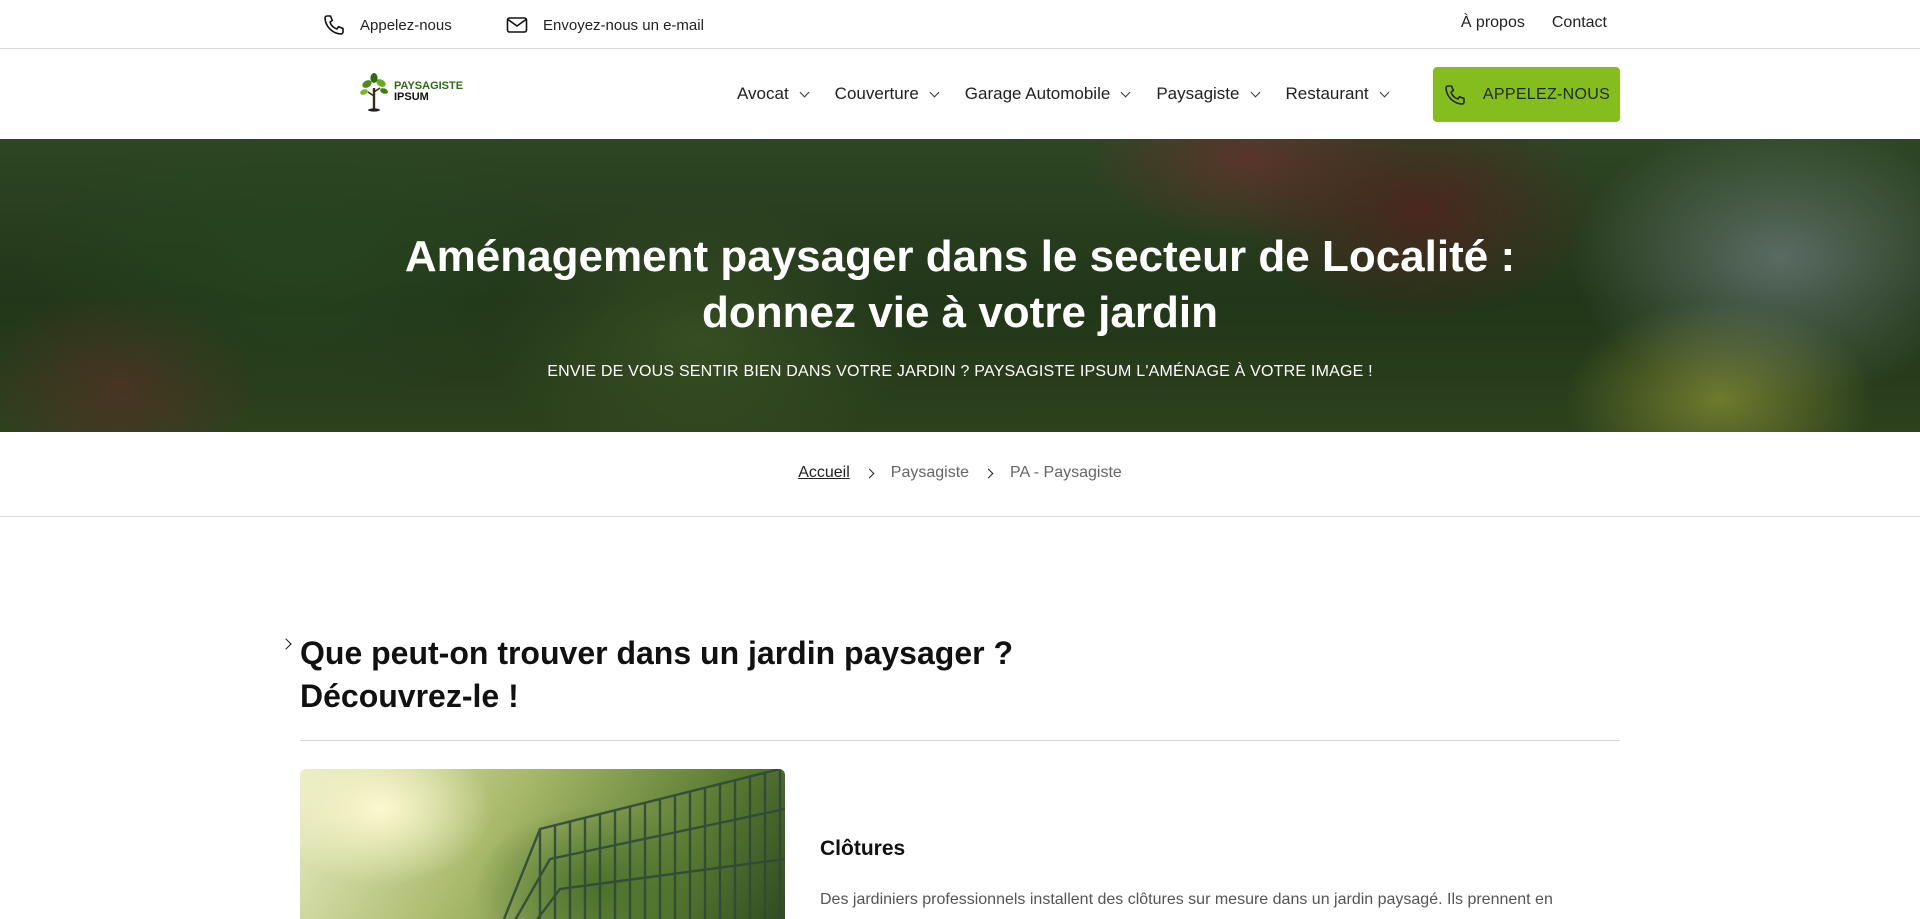  Describe the element at coordinates (763, 93) in the screenshot. I see `nav-item-label: Avocat` at that location.